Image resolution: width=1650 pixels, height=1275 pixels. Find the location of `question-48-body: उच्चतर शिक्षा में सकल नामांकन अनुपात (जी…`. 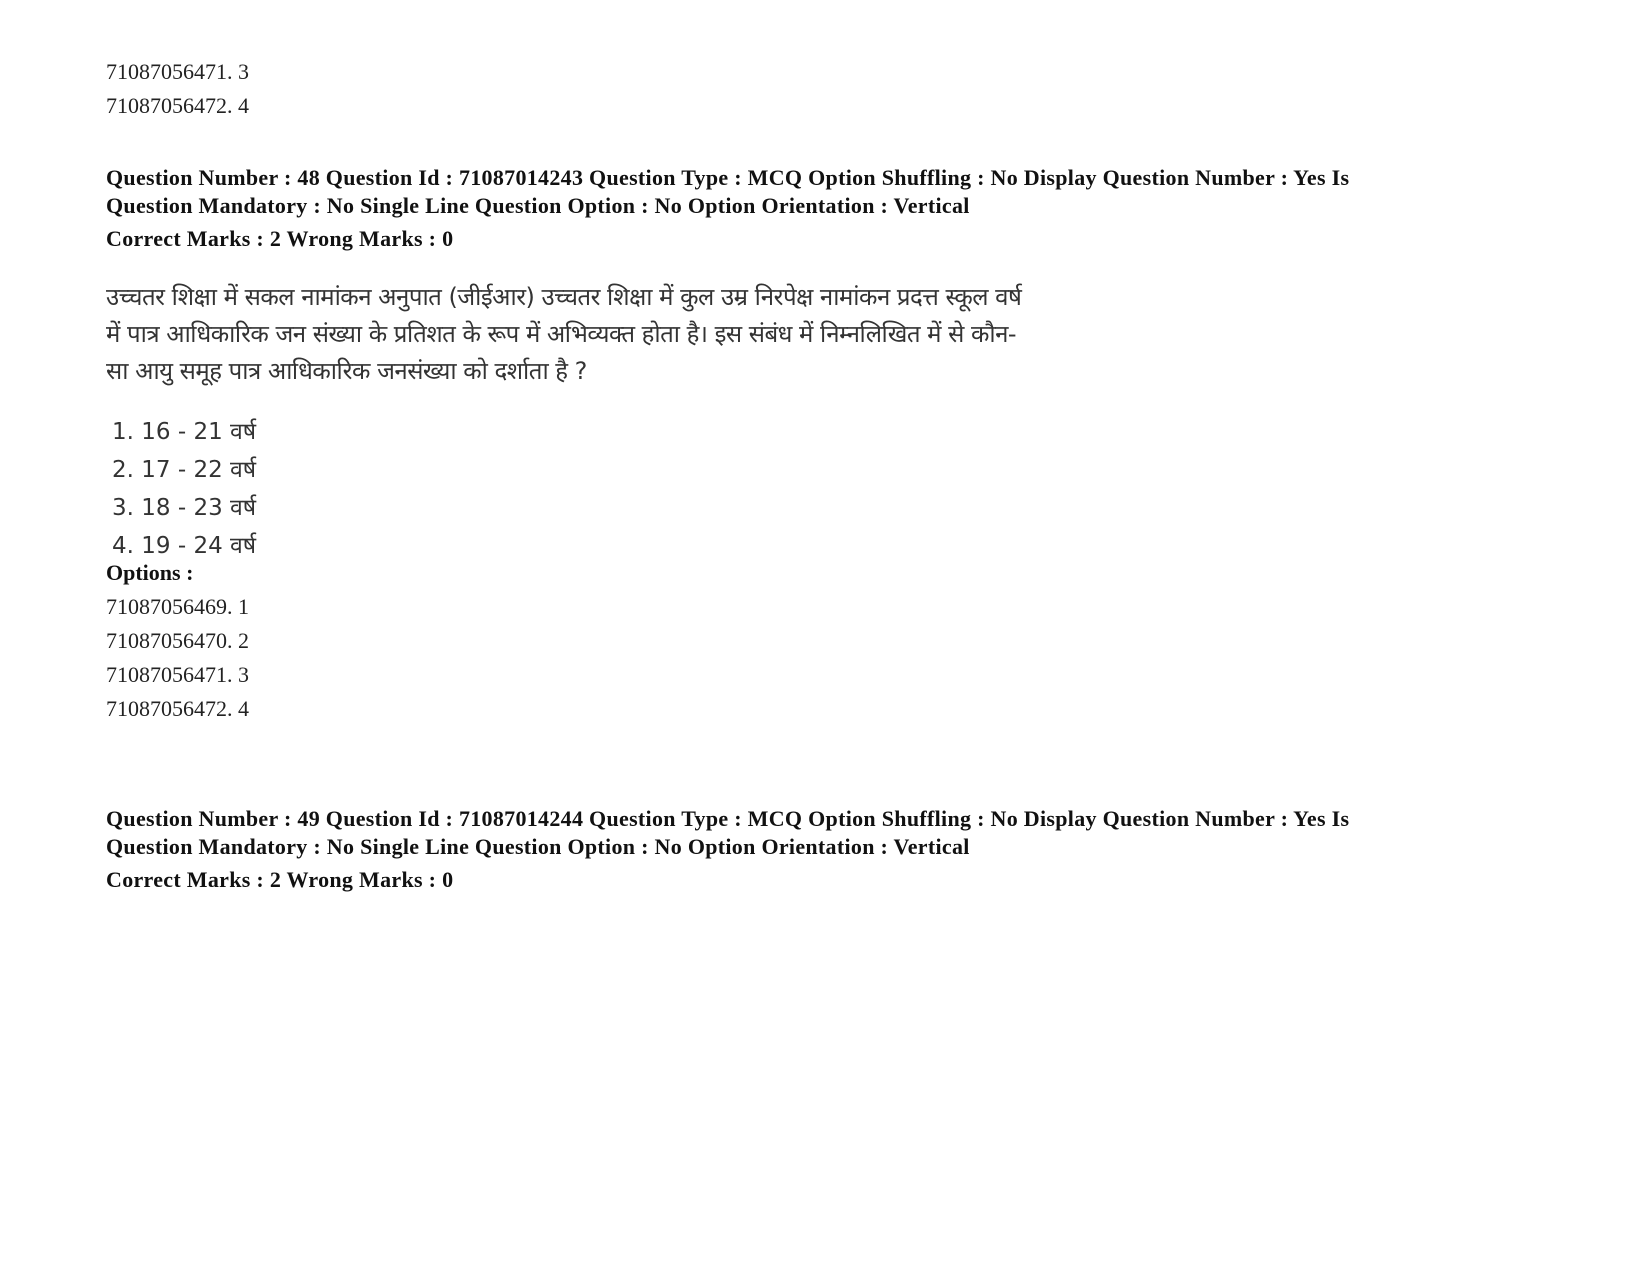

question-48-body: उच्चतर शिक्षा में सकल नामांकन अनुपात (जी… is located at coordinates (564, 334).